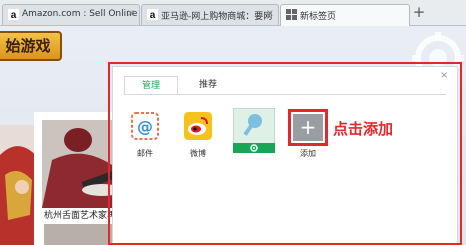 The height and width of the screenshot is (245, 466). I want to click on browser-tab-amazon-cn: a 亚马逊-网上购物商城：要网 ×, so click(210, 14).